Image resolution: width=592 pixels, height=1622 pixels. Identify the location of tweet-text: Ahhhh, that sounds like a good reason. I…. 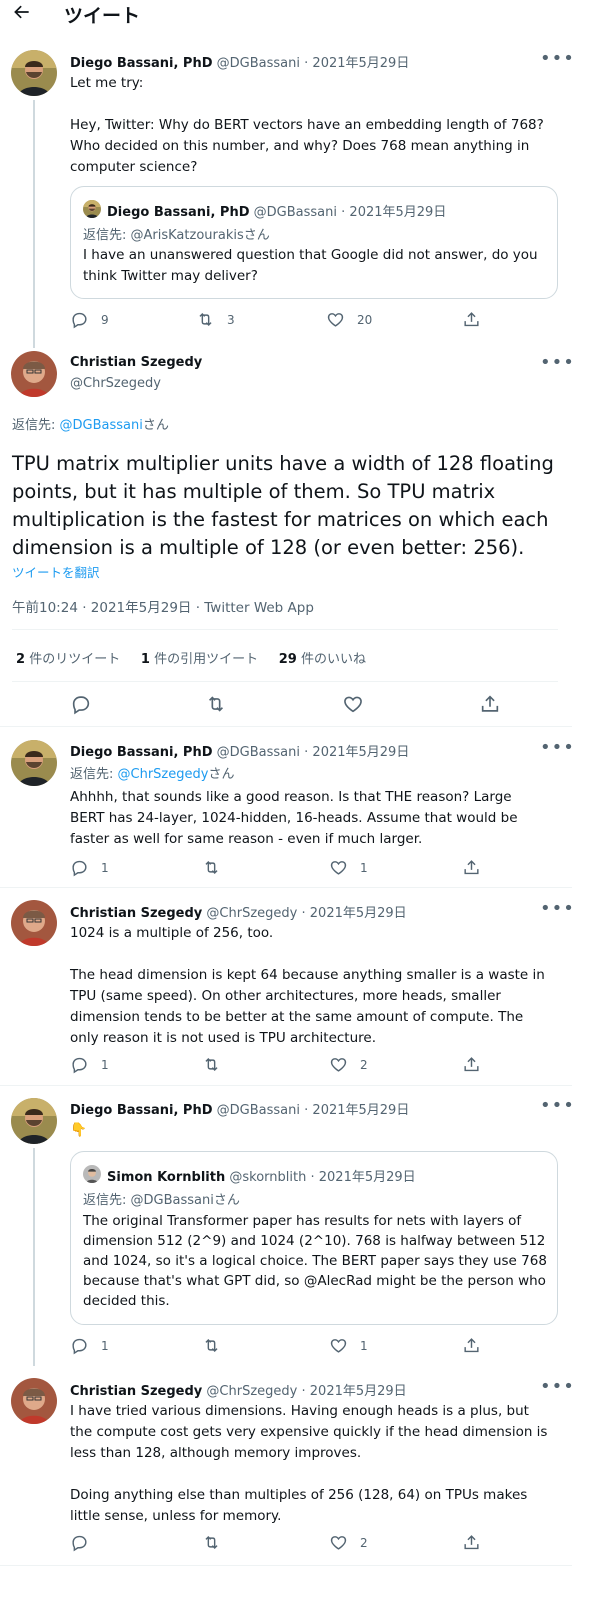
(294, 818).